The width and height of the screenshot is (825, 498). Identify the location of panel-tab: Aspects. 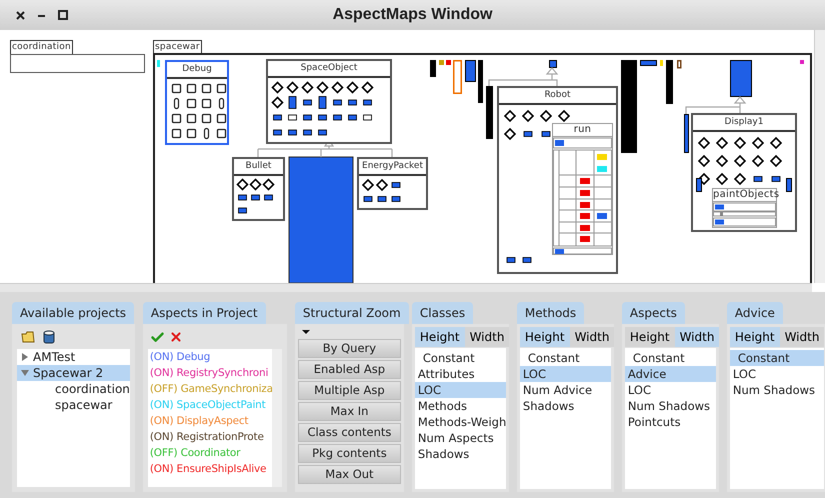
(653, 313).